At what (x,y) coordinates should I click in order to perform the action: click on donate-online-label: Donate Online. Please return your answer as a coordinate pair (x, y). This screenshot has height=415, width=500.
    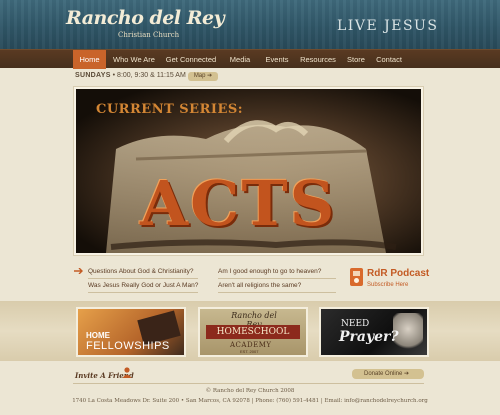
    Looking at the image, I should click on (383, 374).